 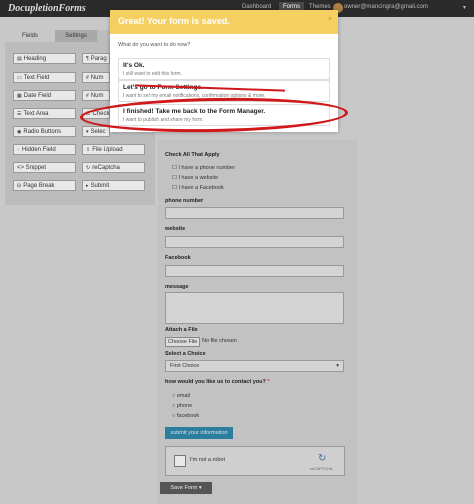 What do you see at coordinates (185, 354) in the screenshot?
I see `select-label: Select a Choice` at bounding box center [185, 354].